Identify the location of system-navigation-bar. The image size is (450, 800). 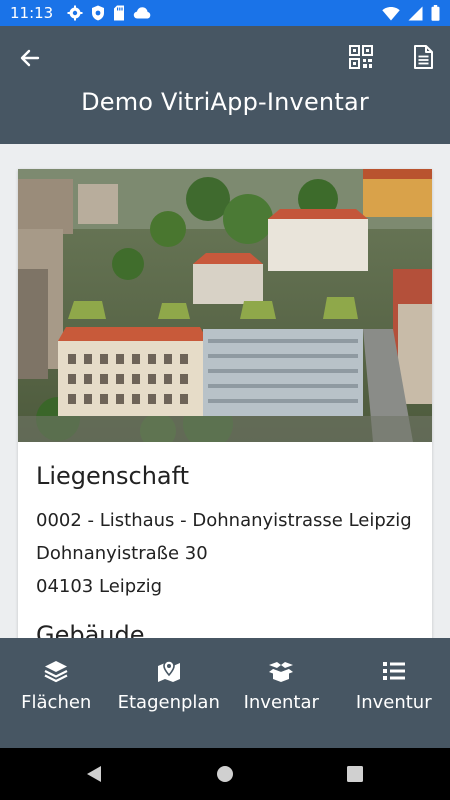
(225, 774).